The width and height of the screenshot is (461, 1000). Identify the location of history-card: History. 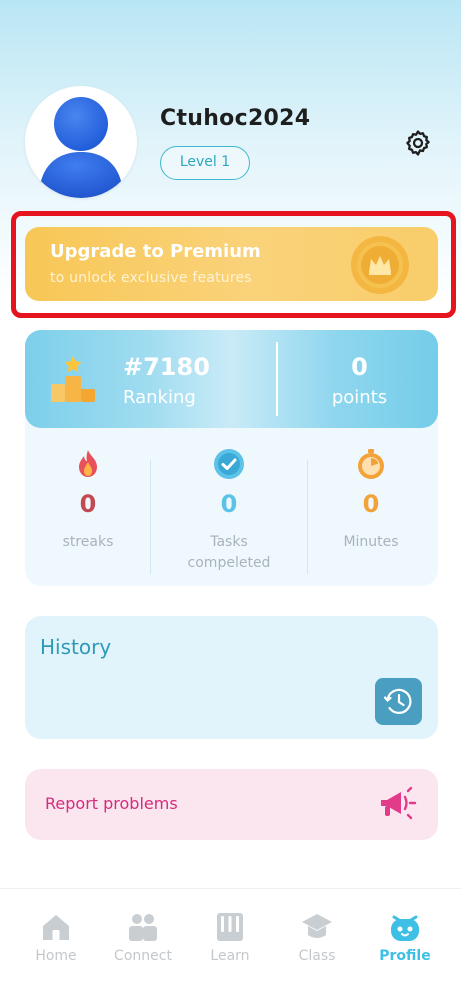
(231, 677).